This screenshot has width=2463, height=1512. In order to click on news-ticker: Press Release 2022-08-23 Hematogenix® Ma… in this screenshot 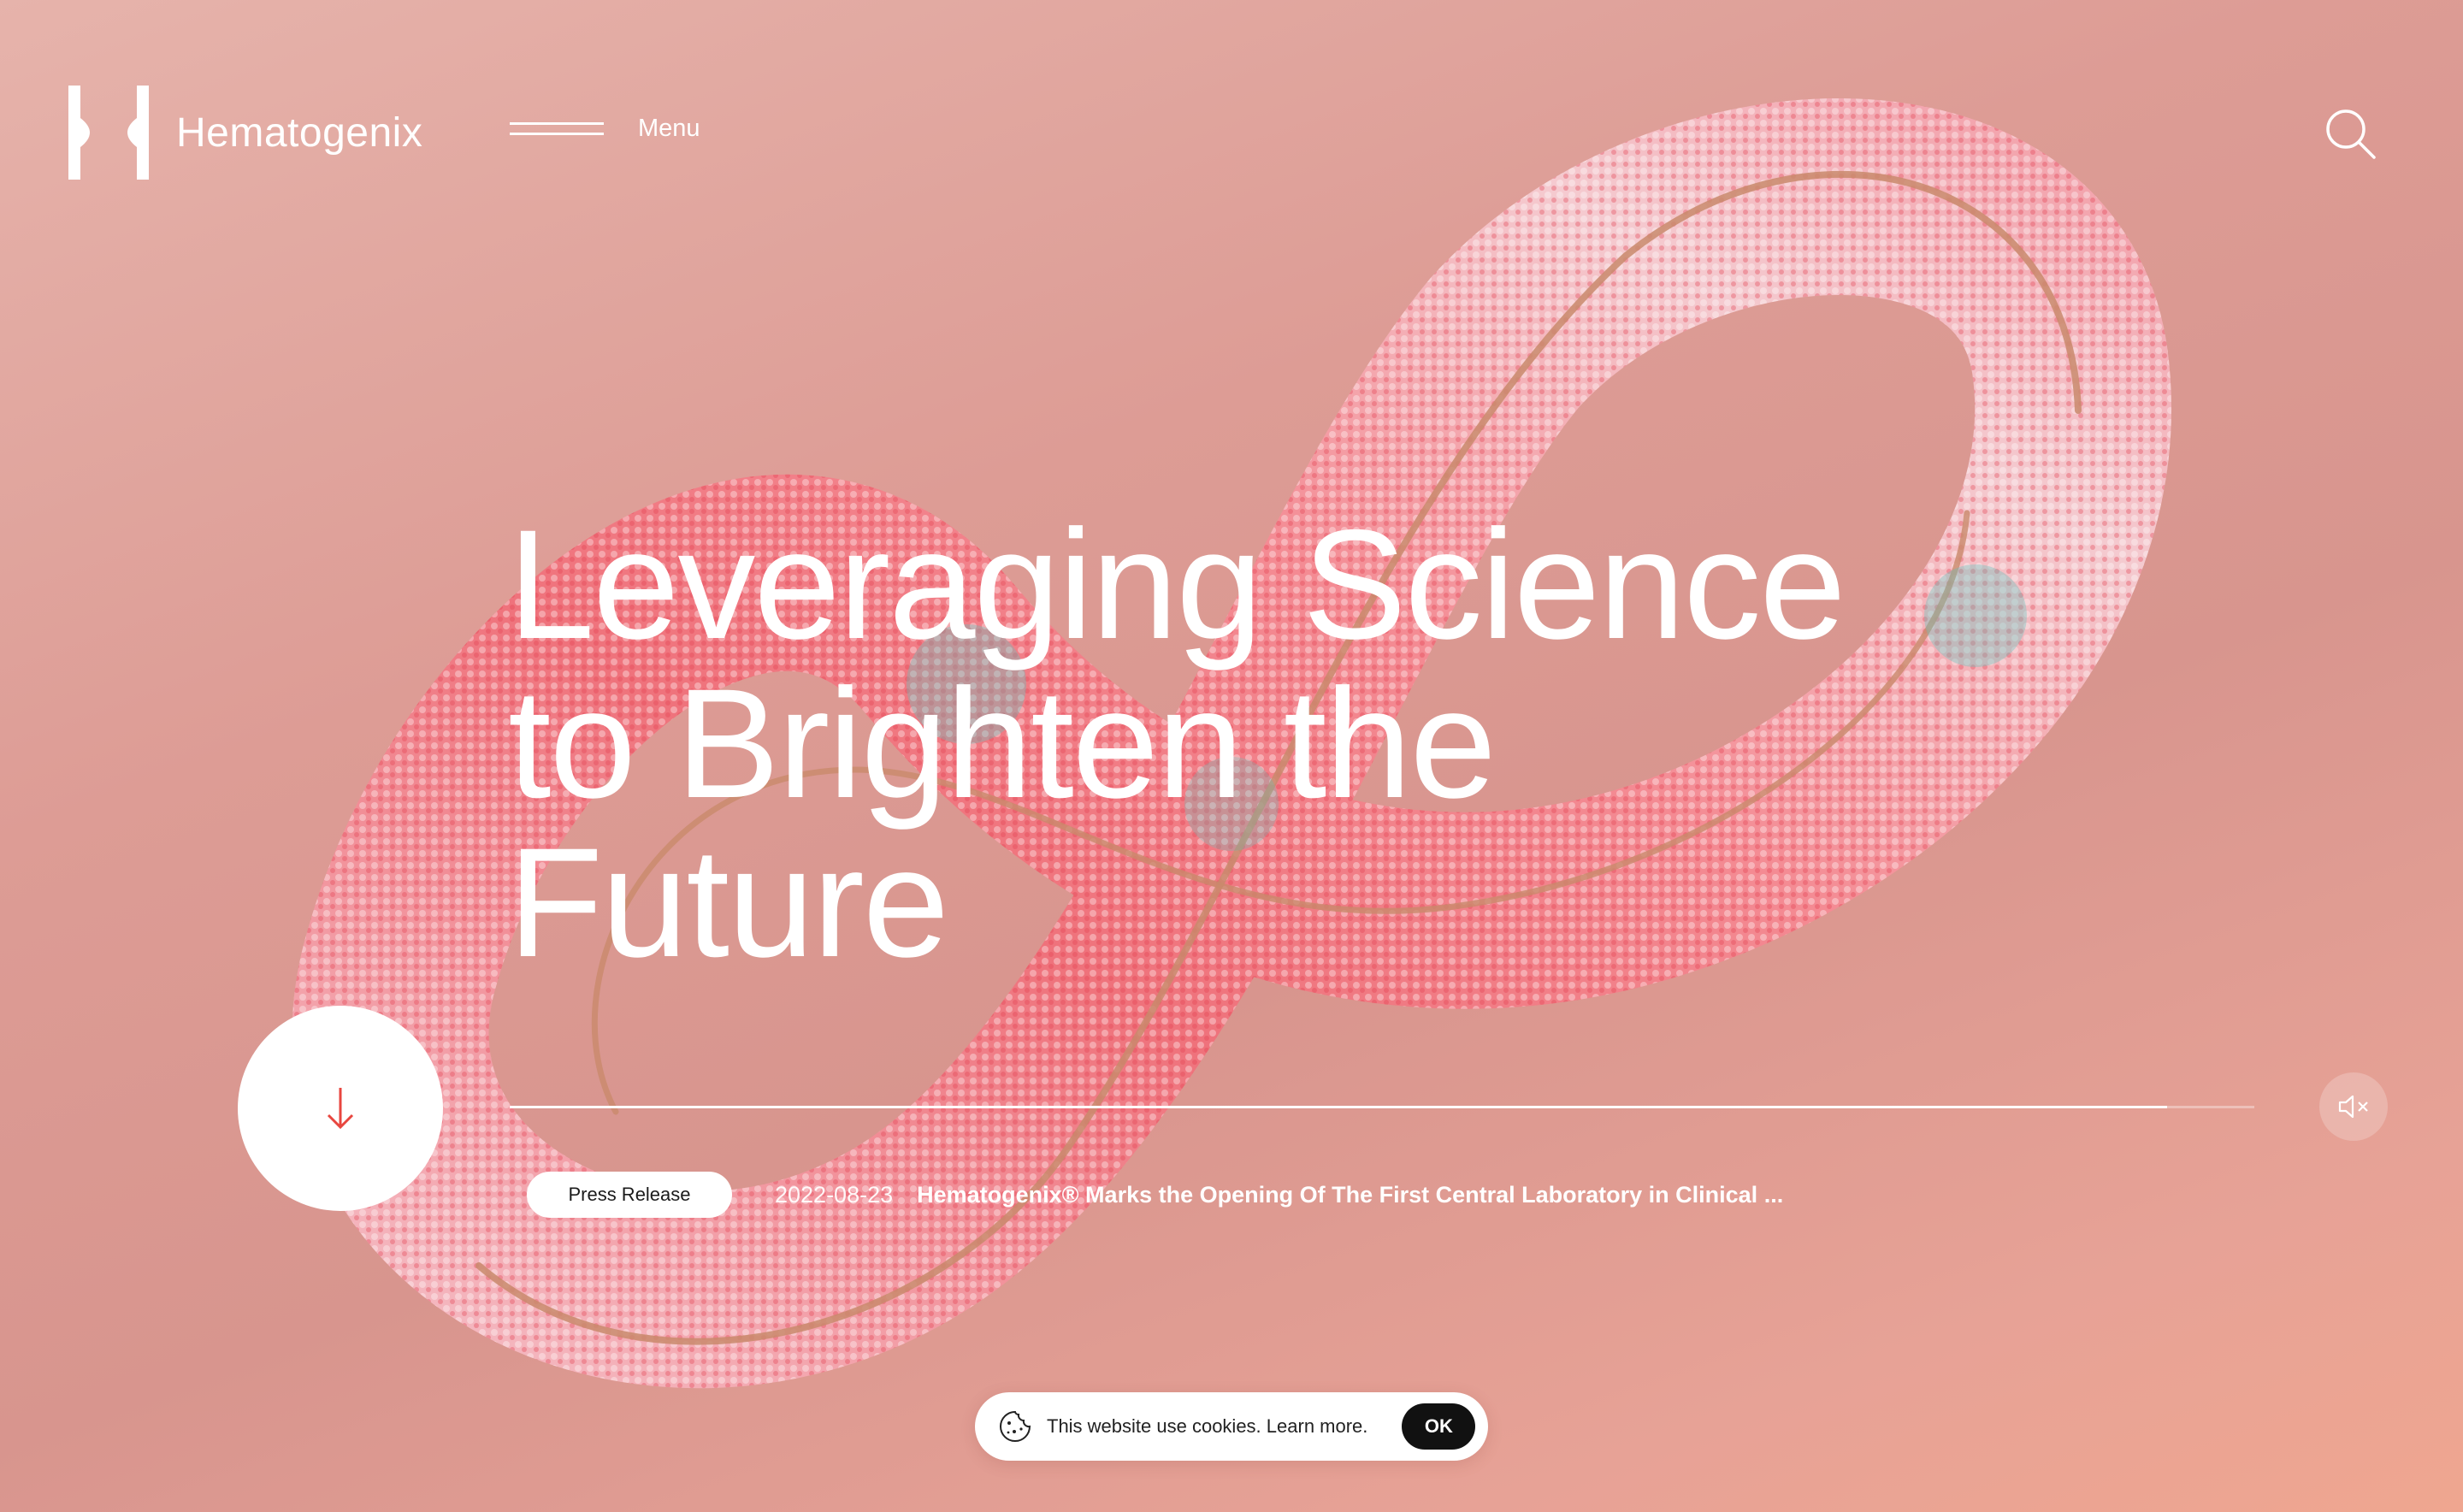, I will do `click(1155, 1195)`.